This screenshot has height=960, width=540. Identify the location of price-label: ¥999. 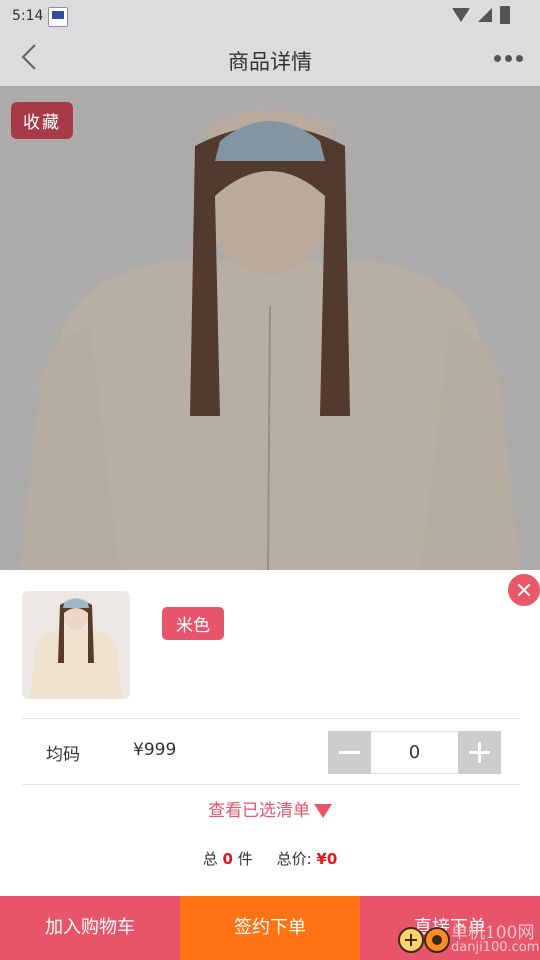
(155, 750).